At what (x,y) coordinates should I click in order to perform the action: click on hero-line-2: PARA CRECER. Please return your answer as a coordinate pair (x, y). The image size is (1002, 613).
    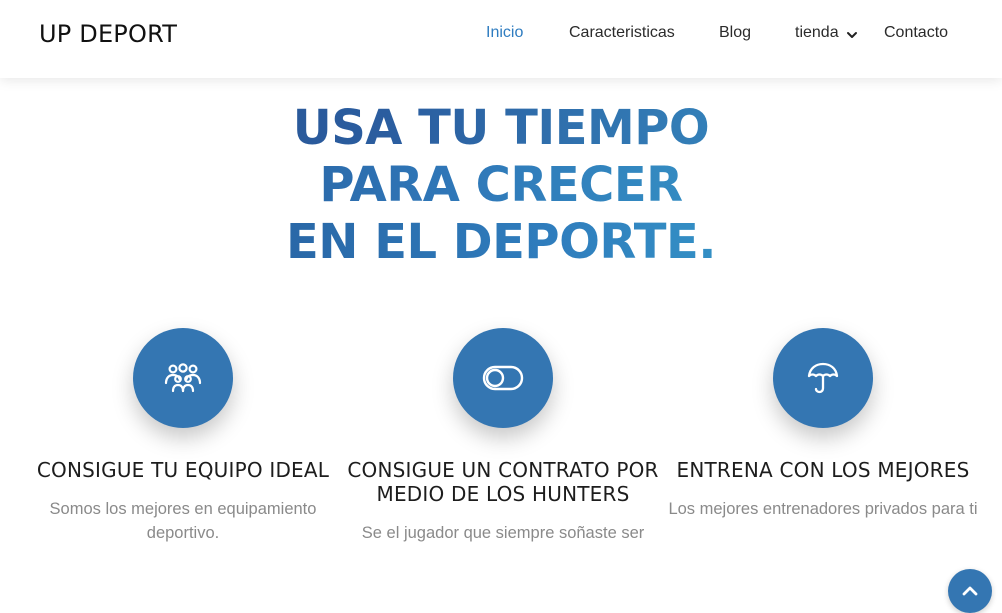
    Looking at the image, I should click on (501, 185).